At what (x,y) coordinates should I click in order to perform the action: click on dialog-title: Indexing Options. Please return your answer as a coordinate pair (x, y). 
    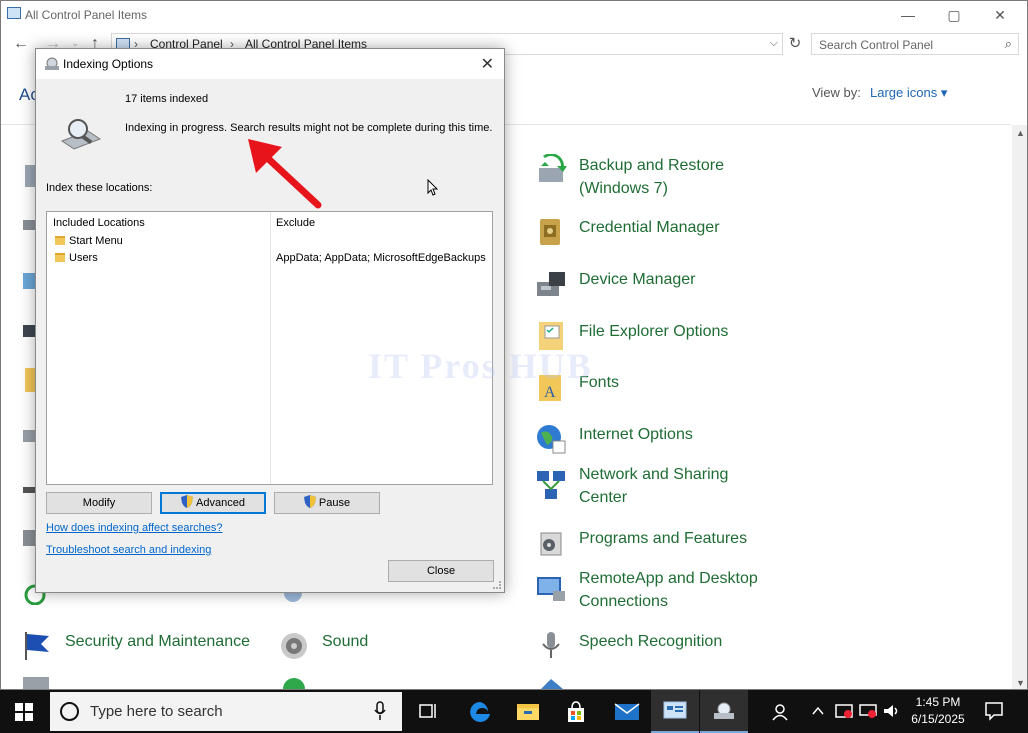
    Looking at the image, I should click on (108, 64).